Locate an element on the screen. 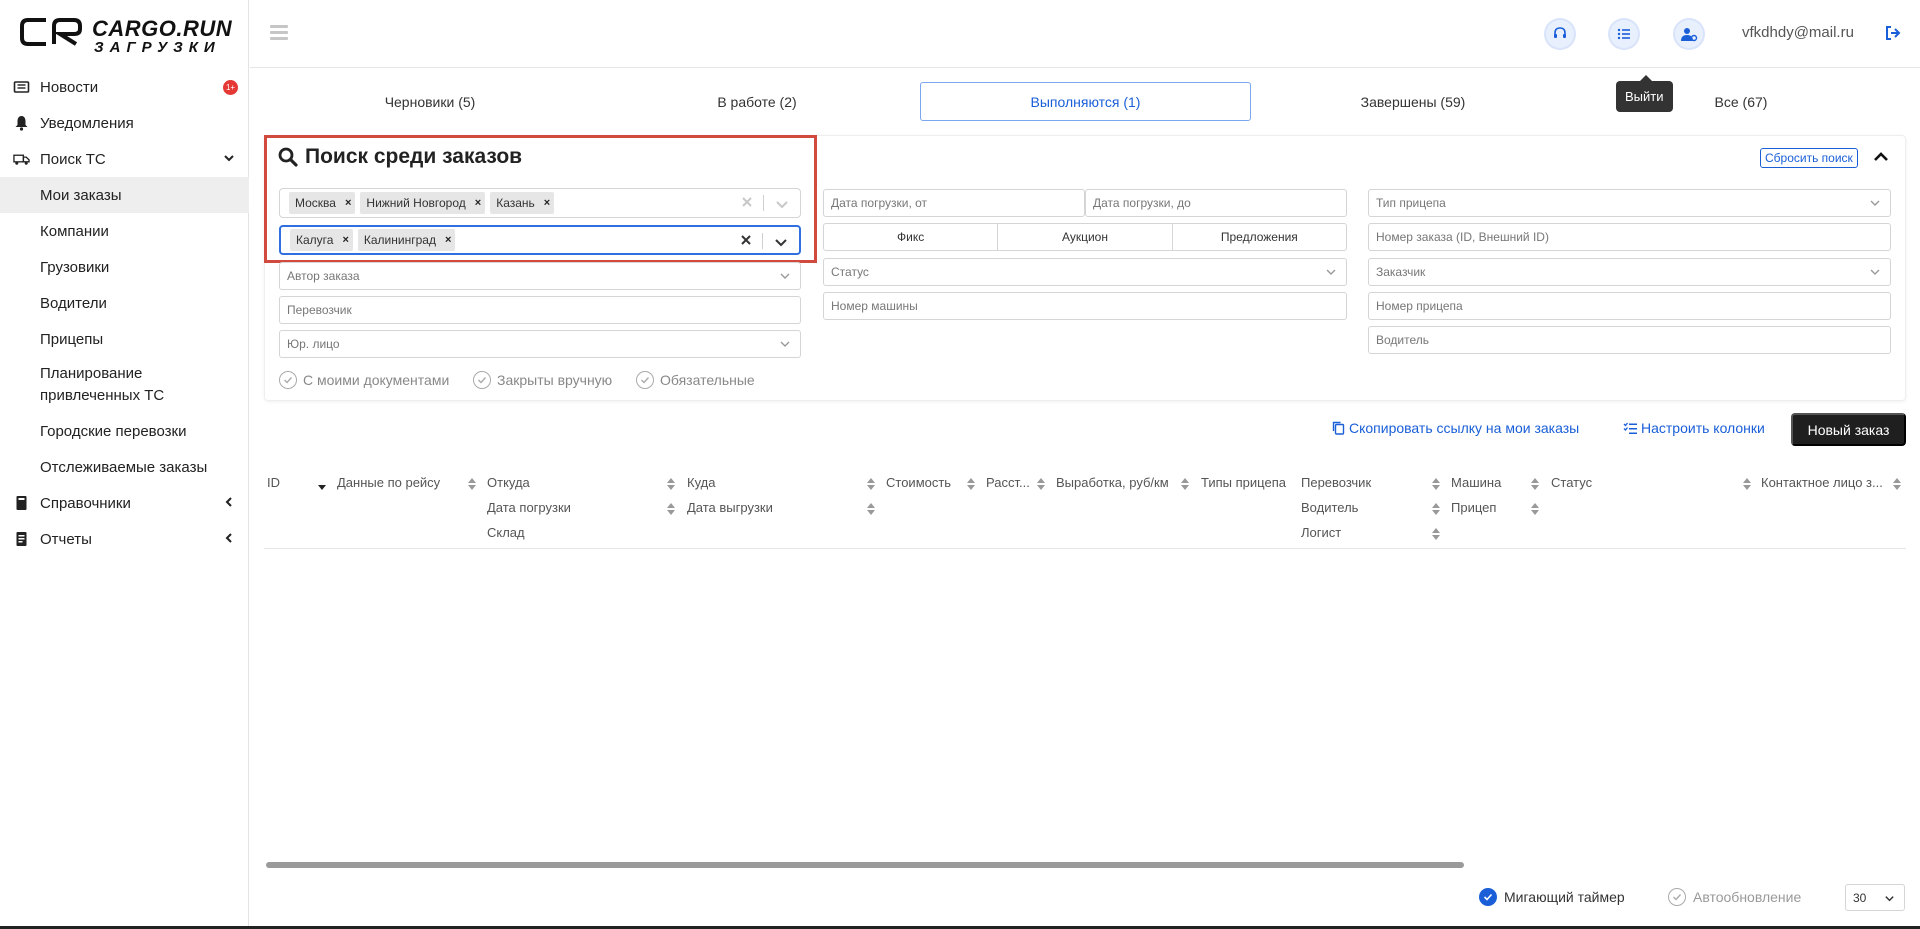  th-trailer-types: Типы прицепа is located at coordinates (1243, 482).